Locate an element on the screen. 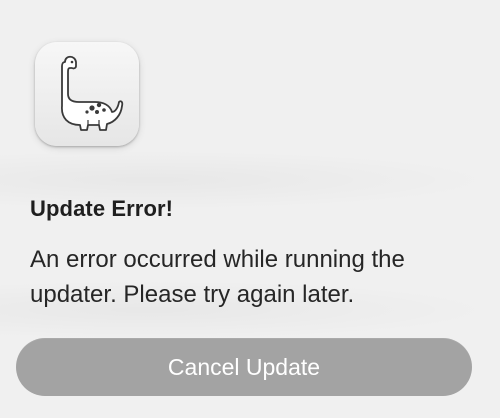  cancel-update-button: Cancel Update is located at coordinates (244, 367).